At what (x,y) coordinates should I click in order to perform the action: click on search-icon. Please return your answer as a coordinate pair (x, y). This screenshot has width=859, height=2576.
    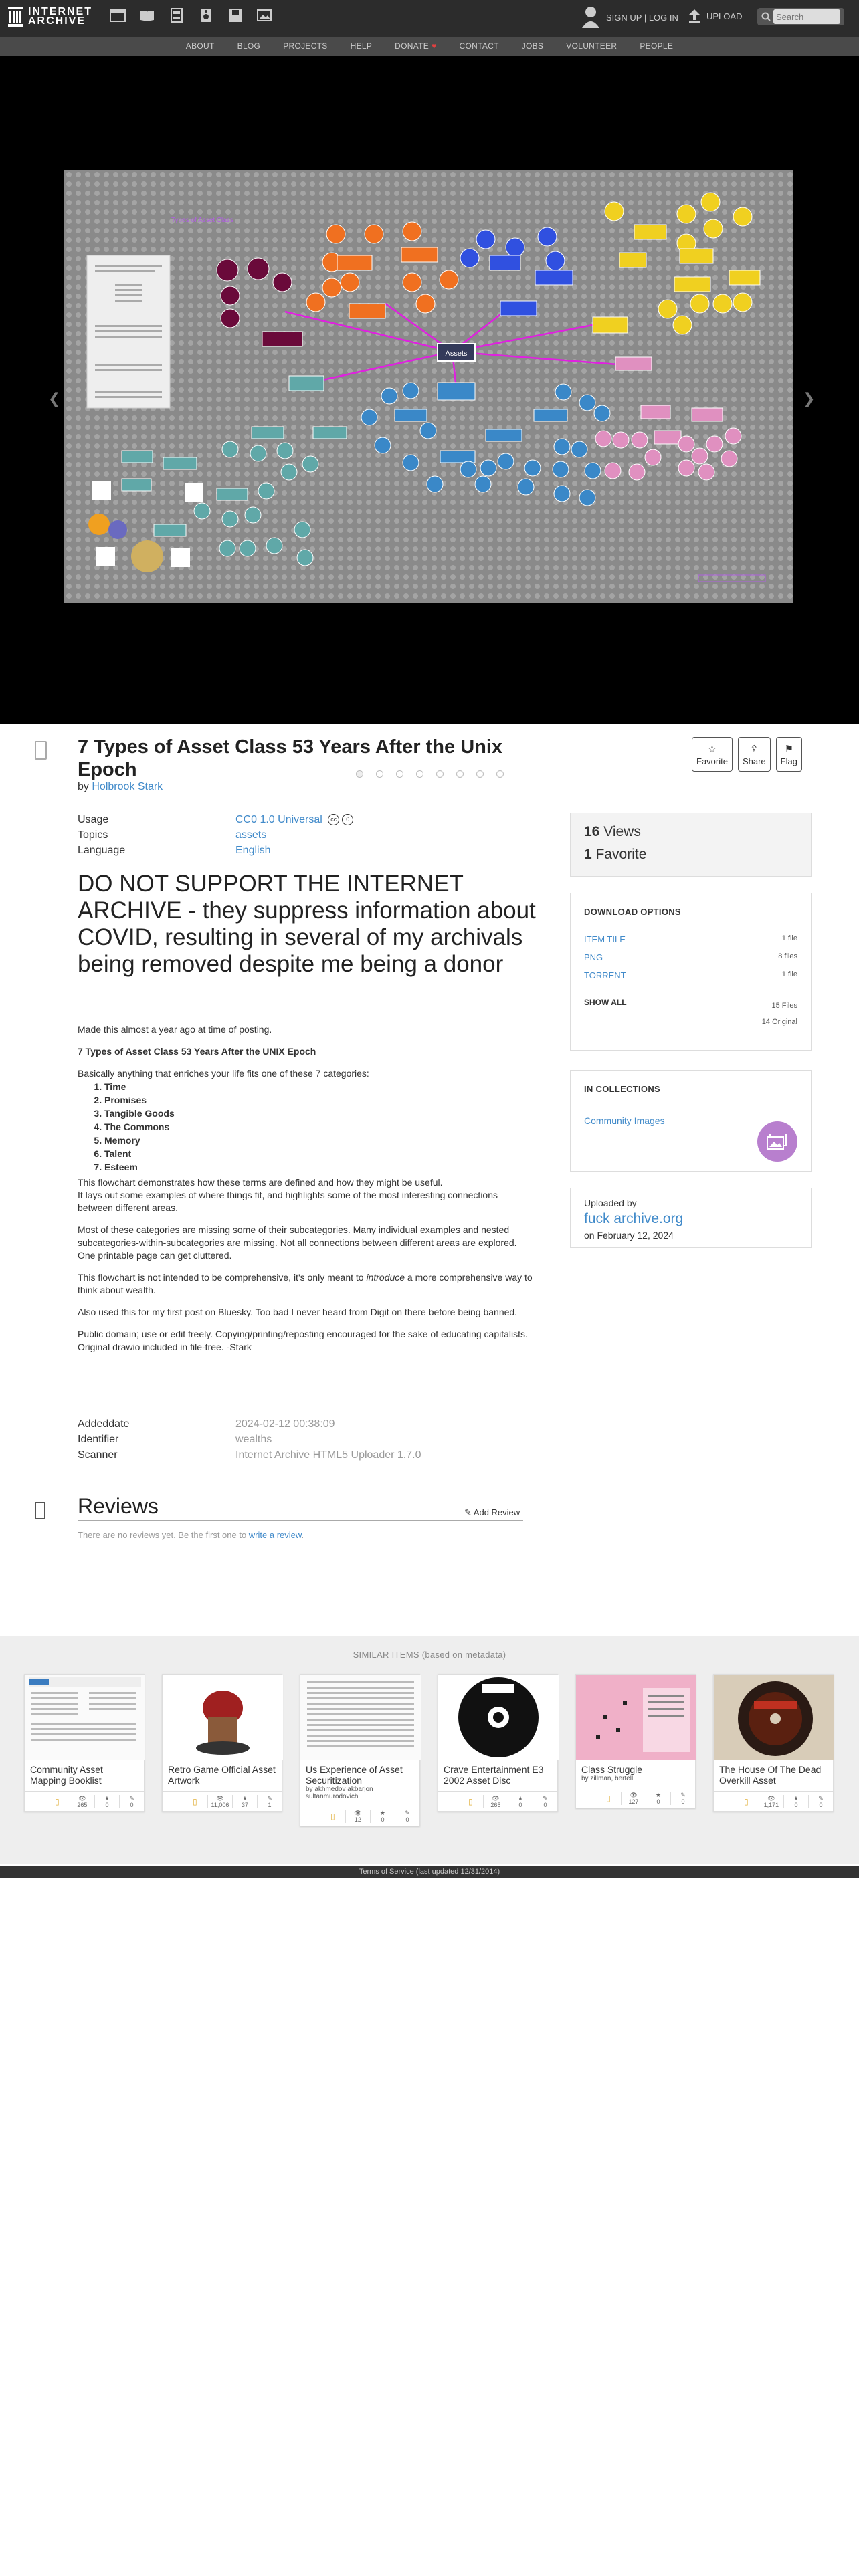
    Looking at the image, I should click on (766, 16).